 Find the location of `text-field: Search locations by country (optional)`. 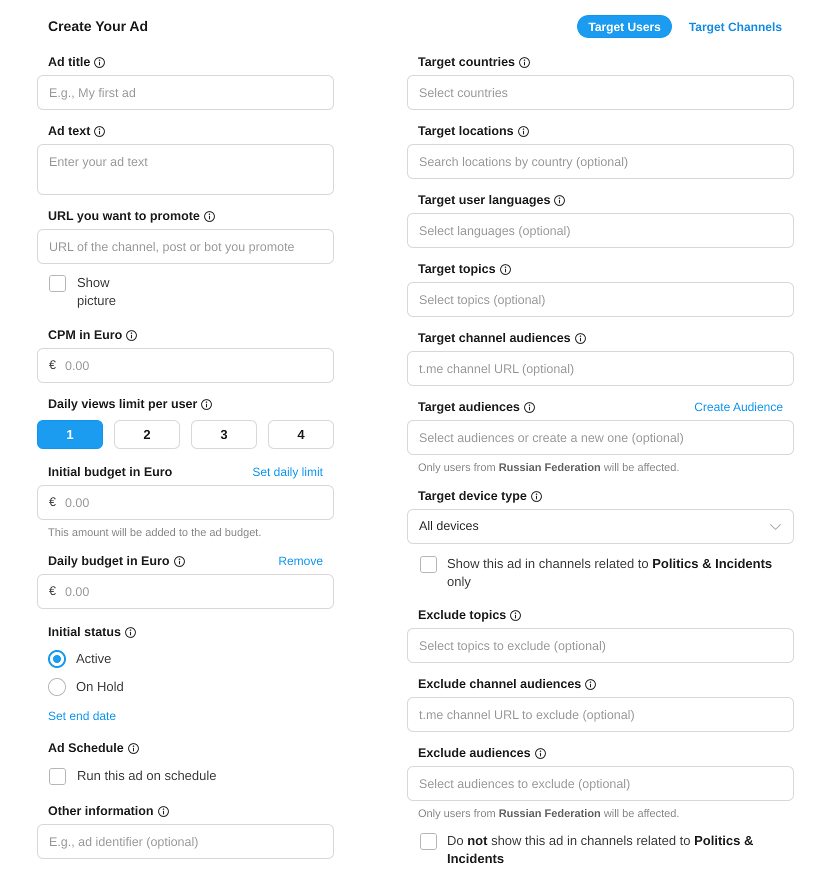

text-field: Search locations by country (optional) is located at coordinates (600, 161).